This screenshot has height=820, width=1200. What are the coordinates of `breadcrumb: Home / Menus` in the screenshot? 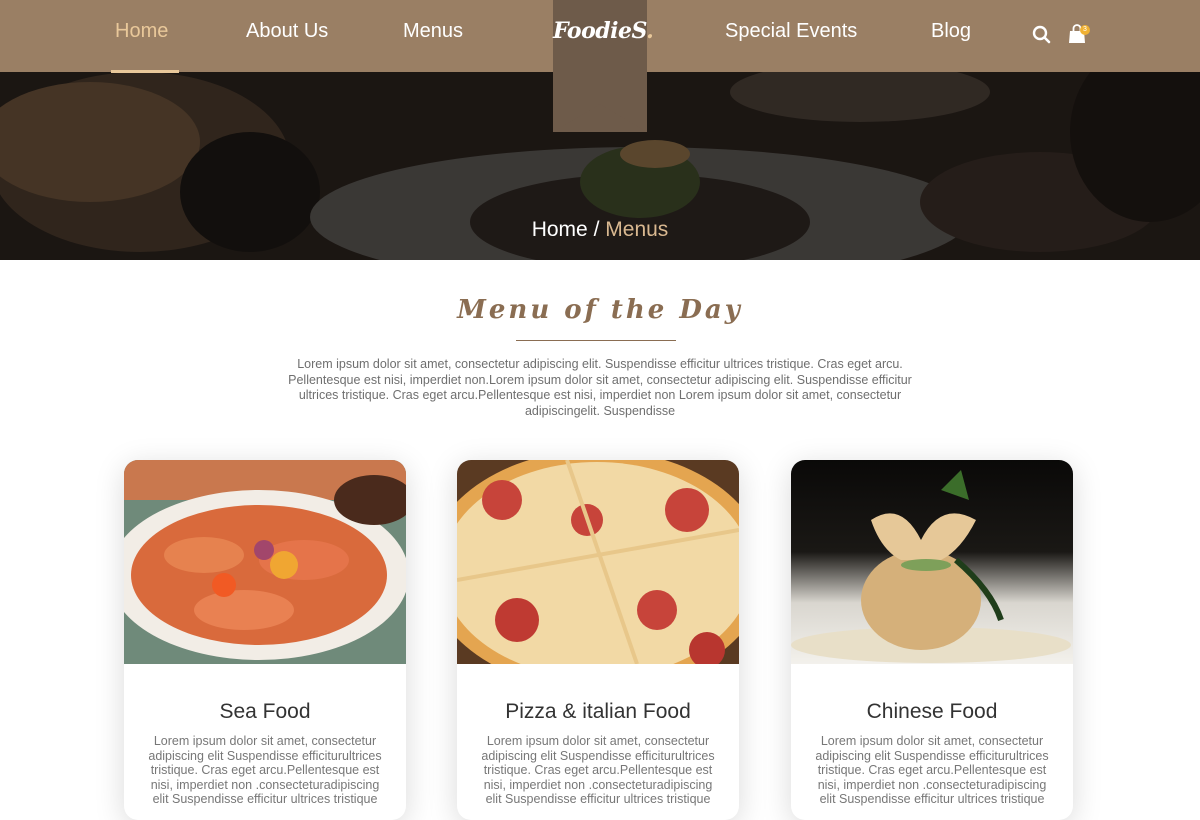 It's located at (600, 230).